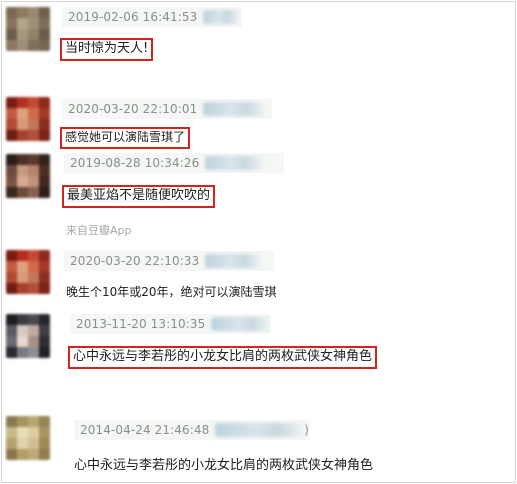 This screenshot has height=484, width=517. Describe the element at coordinates (133, 17) in the screenshot. I see `comment-timestamp: 2019-02-06 16:41:53` at that location.